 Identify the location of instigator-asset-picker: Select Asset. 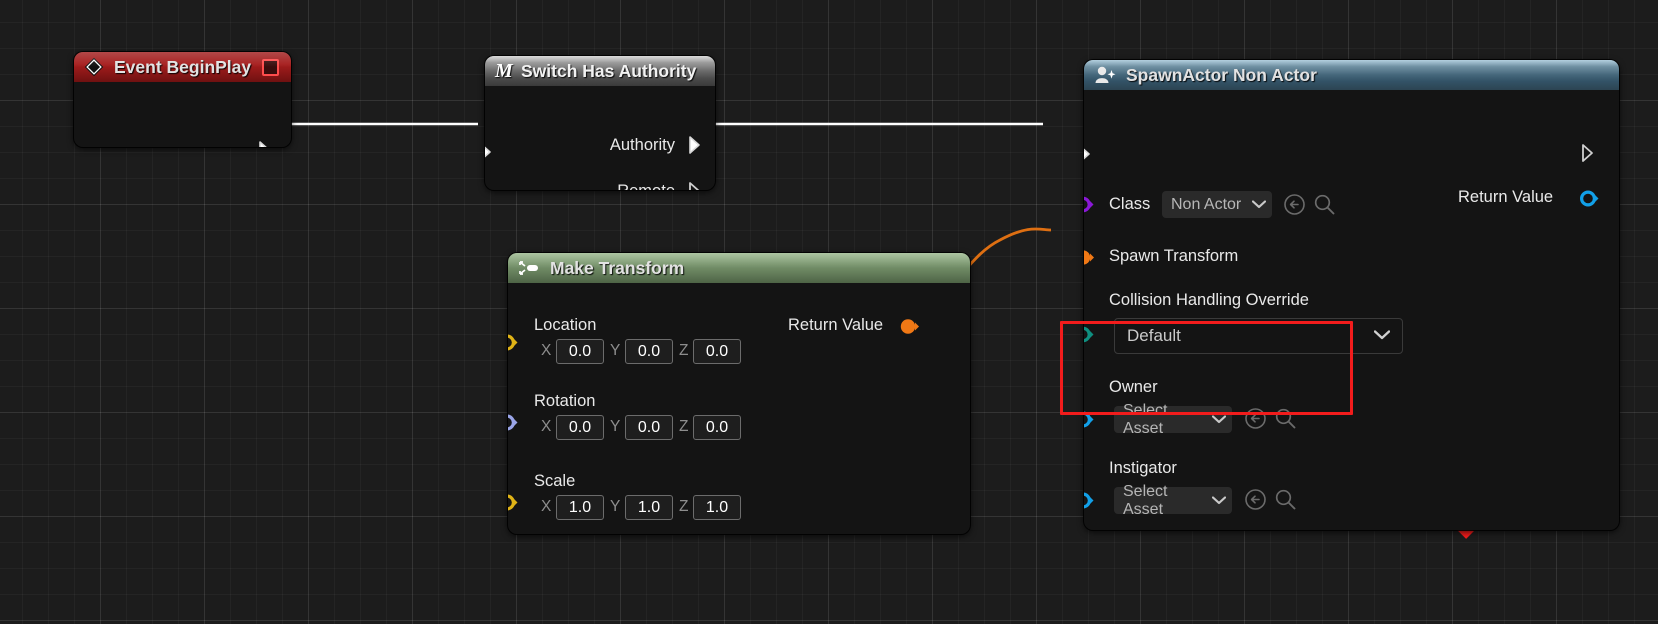
(1173, 500).